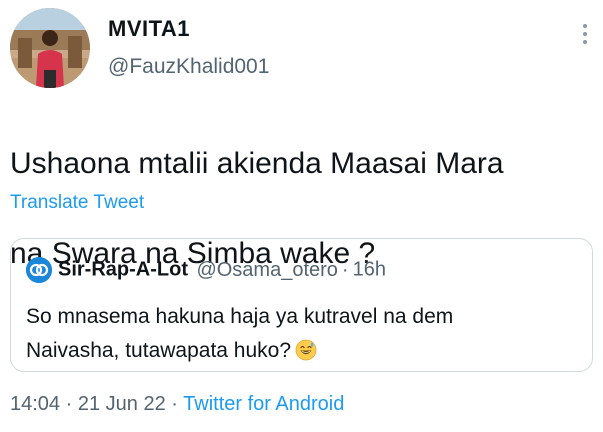 The image size is (603, 432). Describe the element at coordinates (263, 404) in the screenshot. I see `tweet-source-link: Twitter for Android` at that location.